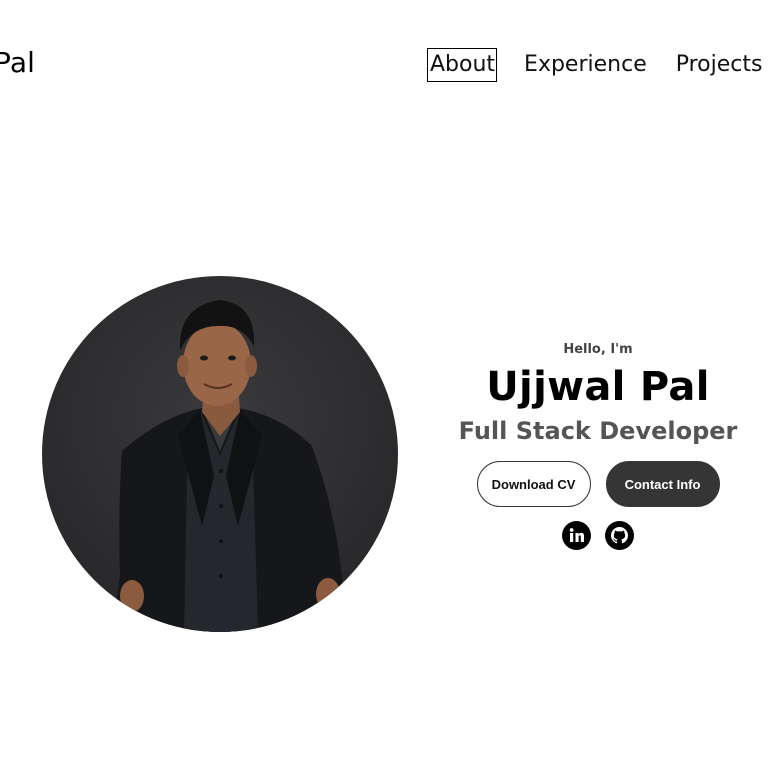 The image size is (768, 768). Describe the element at coordinates (719, 65) in the screenshot. I see `nav-projects-link: Projects` at that location.